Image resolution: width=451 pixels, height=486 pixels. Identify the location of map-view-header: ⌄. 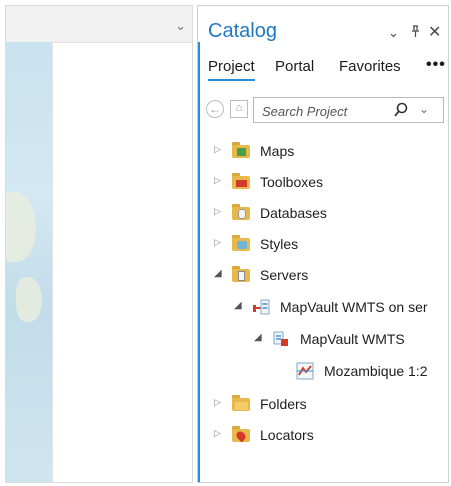
(99, 24).